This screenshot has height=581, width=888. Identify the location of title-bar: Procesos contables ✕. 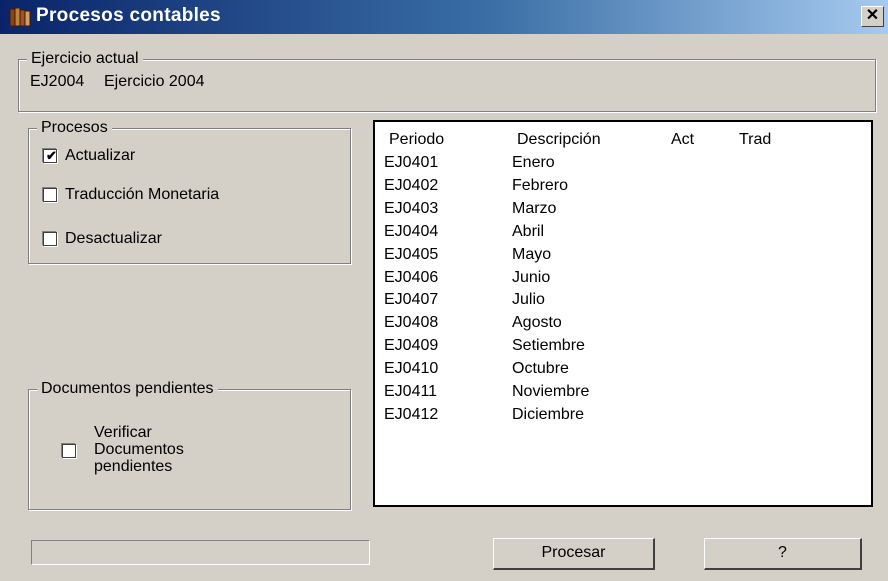
(444, 17).